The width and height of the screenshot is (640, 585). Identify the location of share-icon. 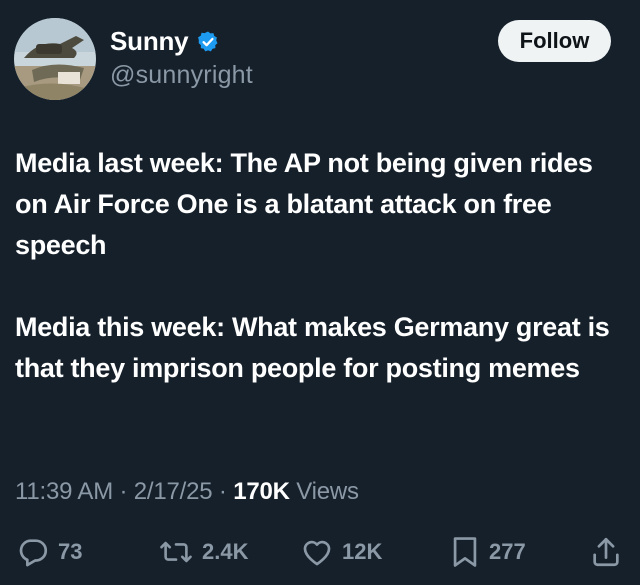
(606, 552).